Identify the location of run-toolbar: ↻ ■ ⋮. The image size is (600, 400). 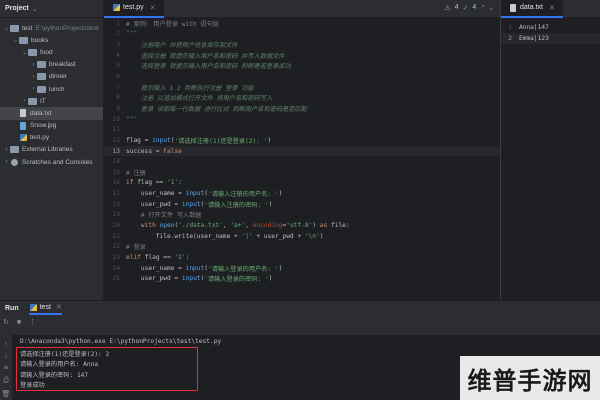
(300, 322).